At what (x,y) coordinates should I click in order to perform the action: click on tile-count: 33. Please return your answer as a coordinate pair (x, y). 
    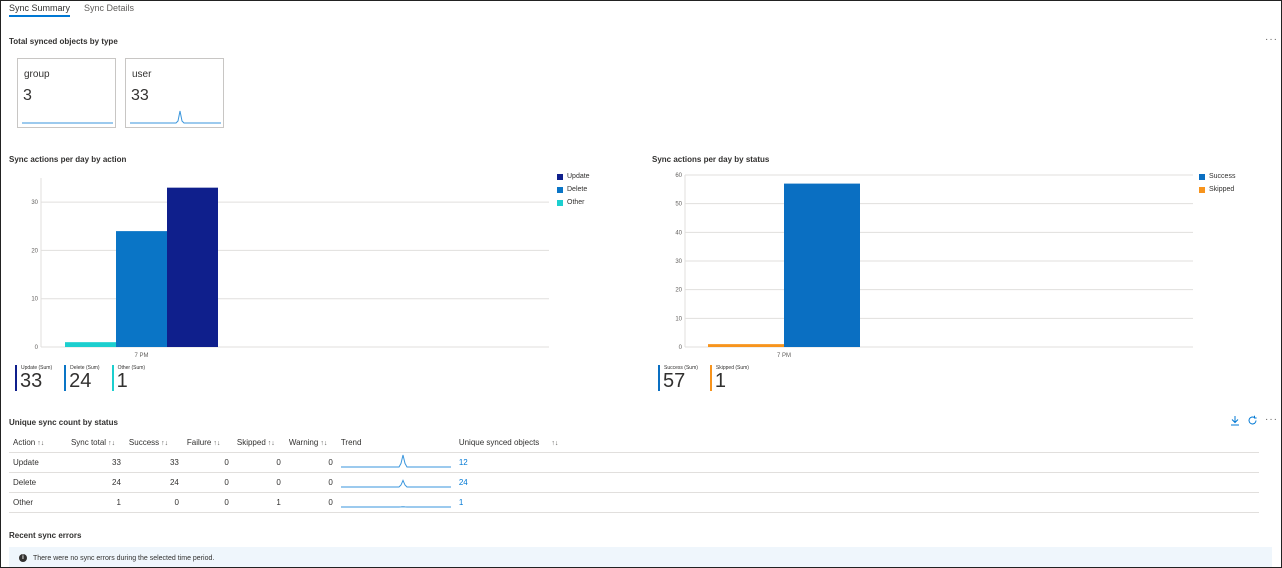
    Looking at the image, I should click on (140, 95).